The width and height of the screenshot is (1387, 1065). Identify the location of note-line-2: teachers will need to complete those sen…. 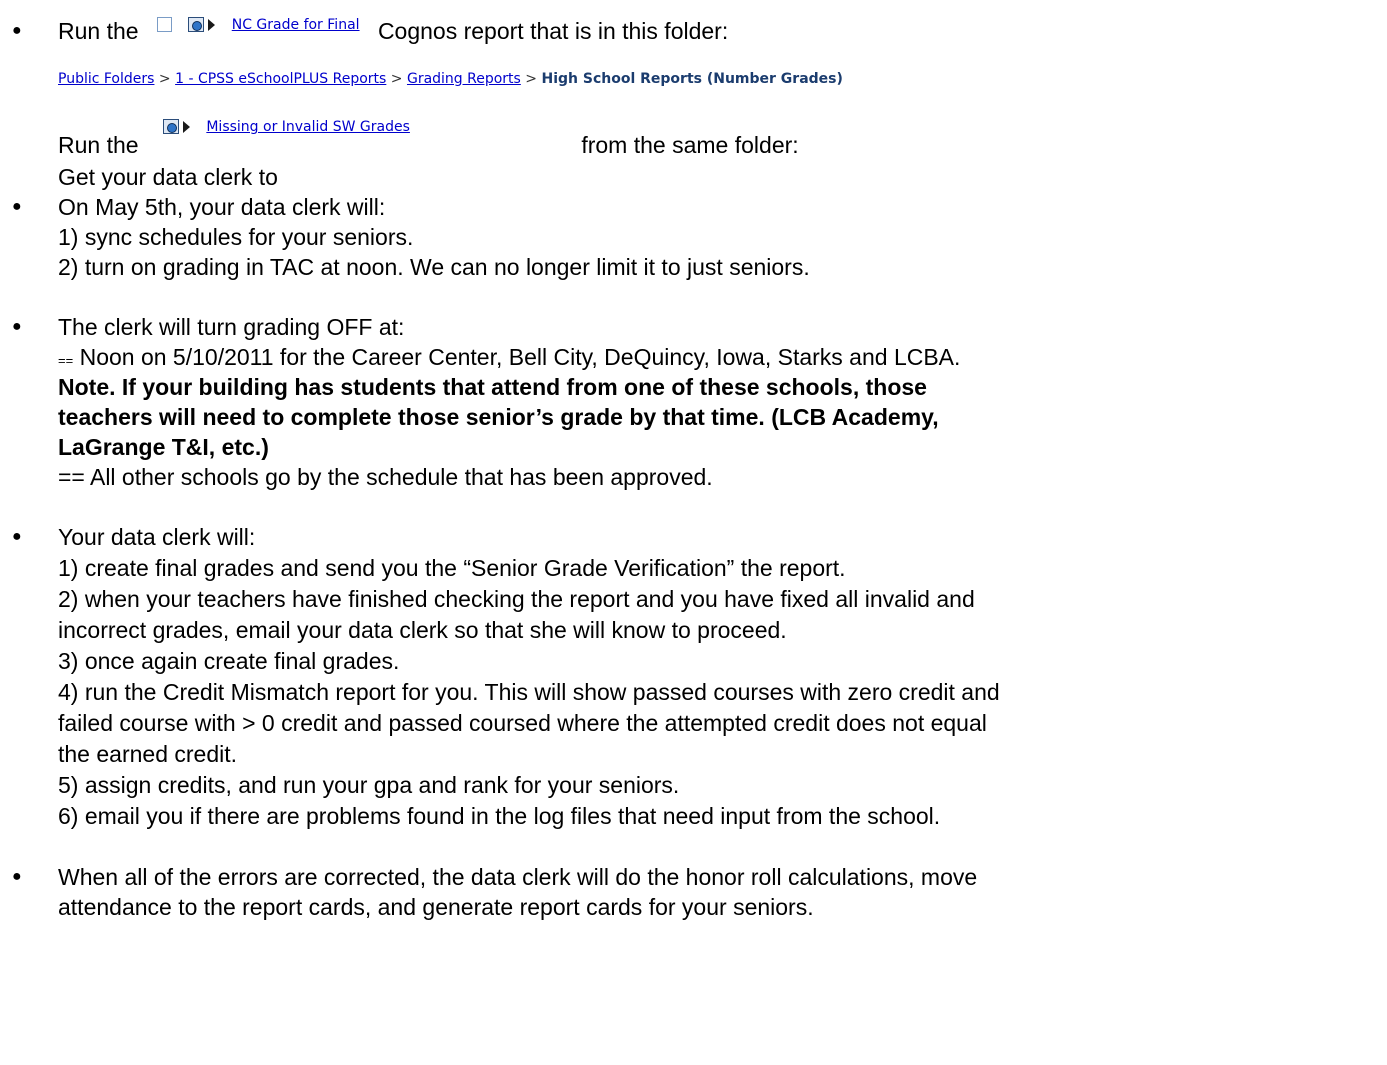
(498, 417).